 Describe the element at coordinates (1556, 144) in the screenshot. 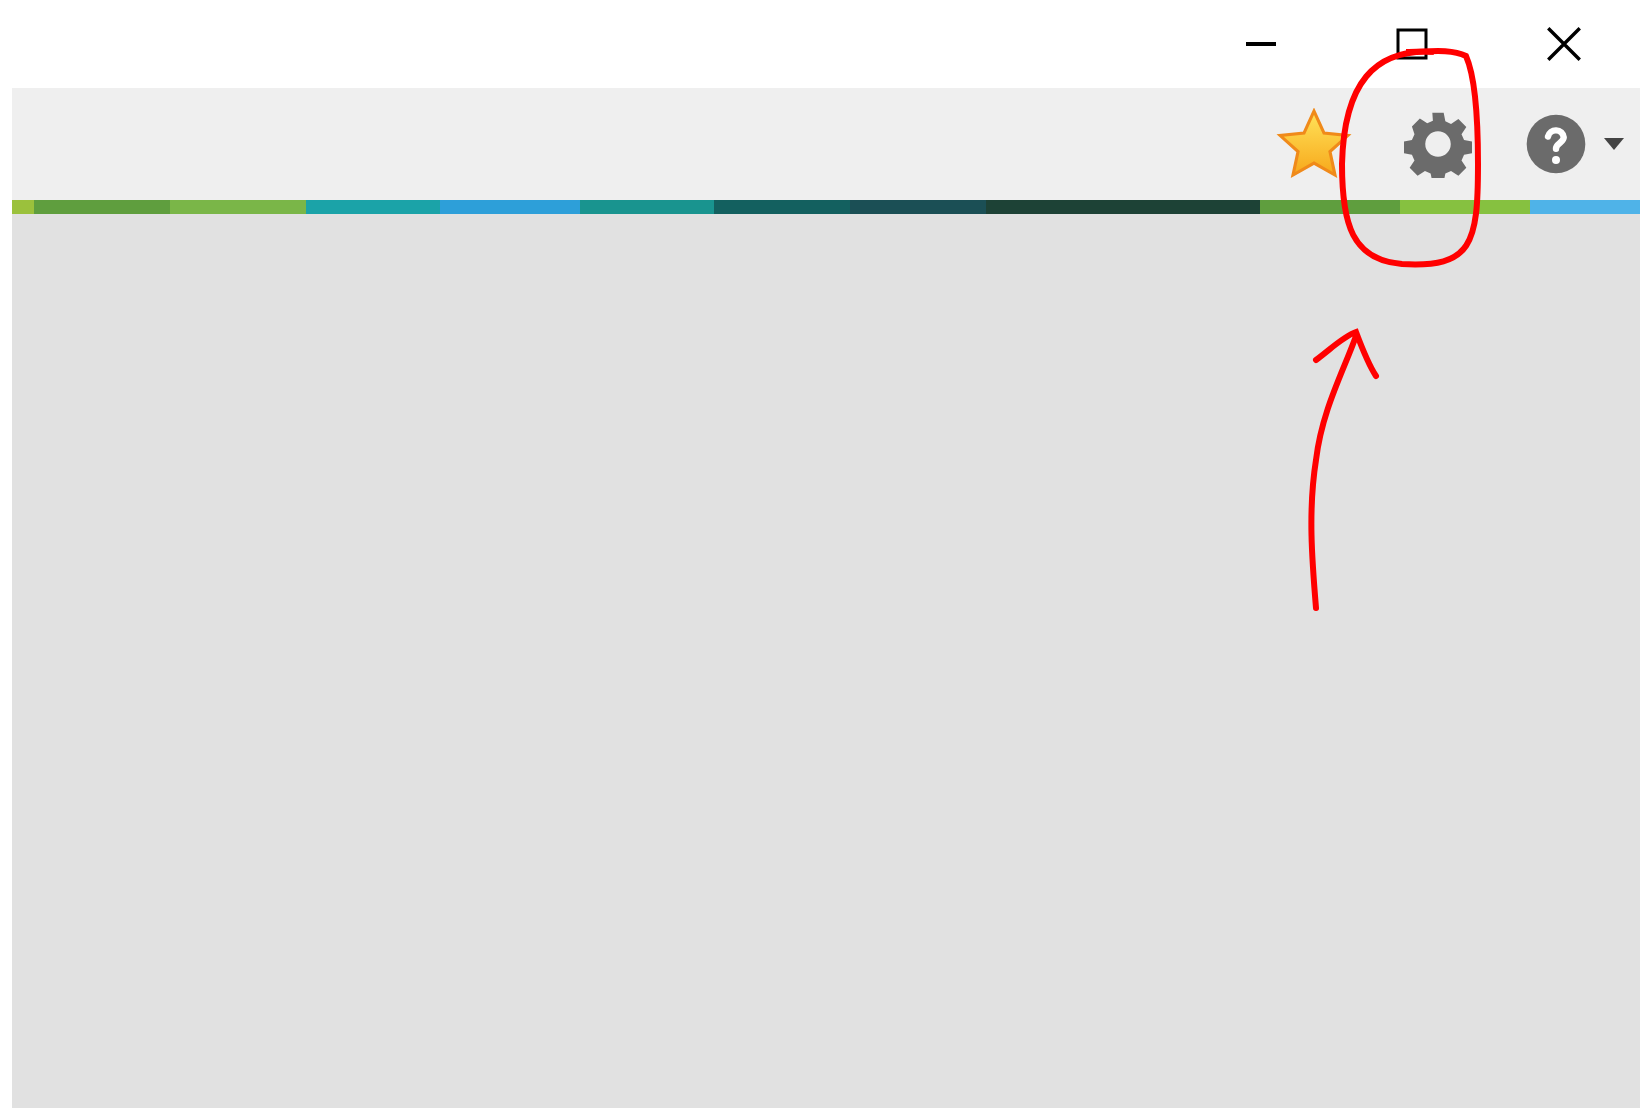

I see `help-icon` at that location.